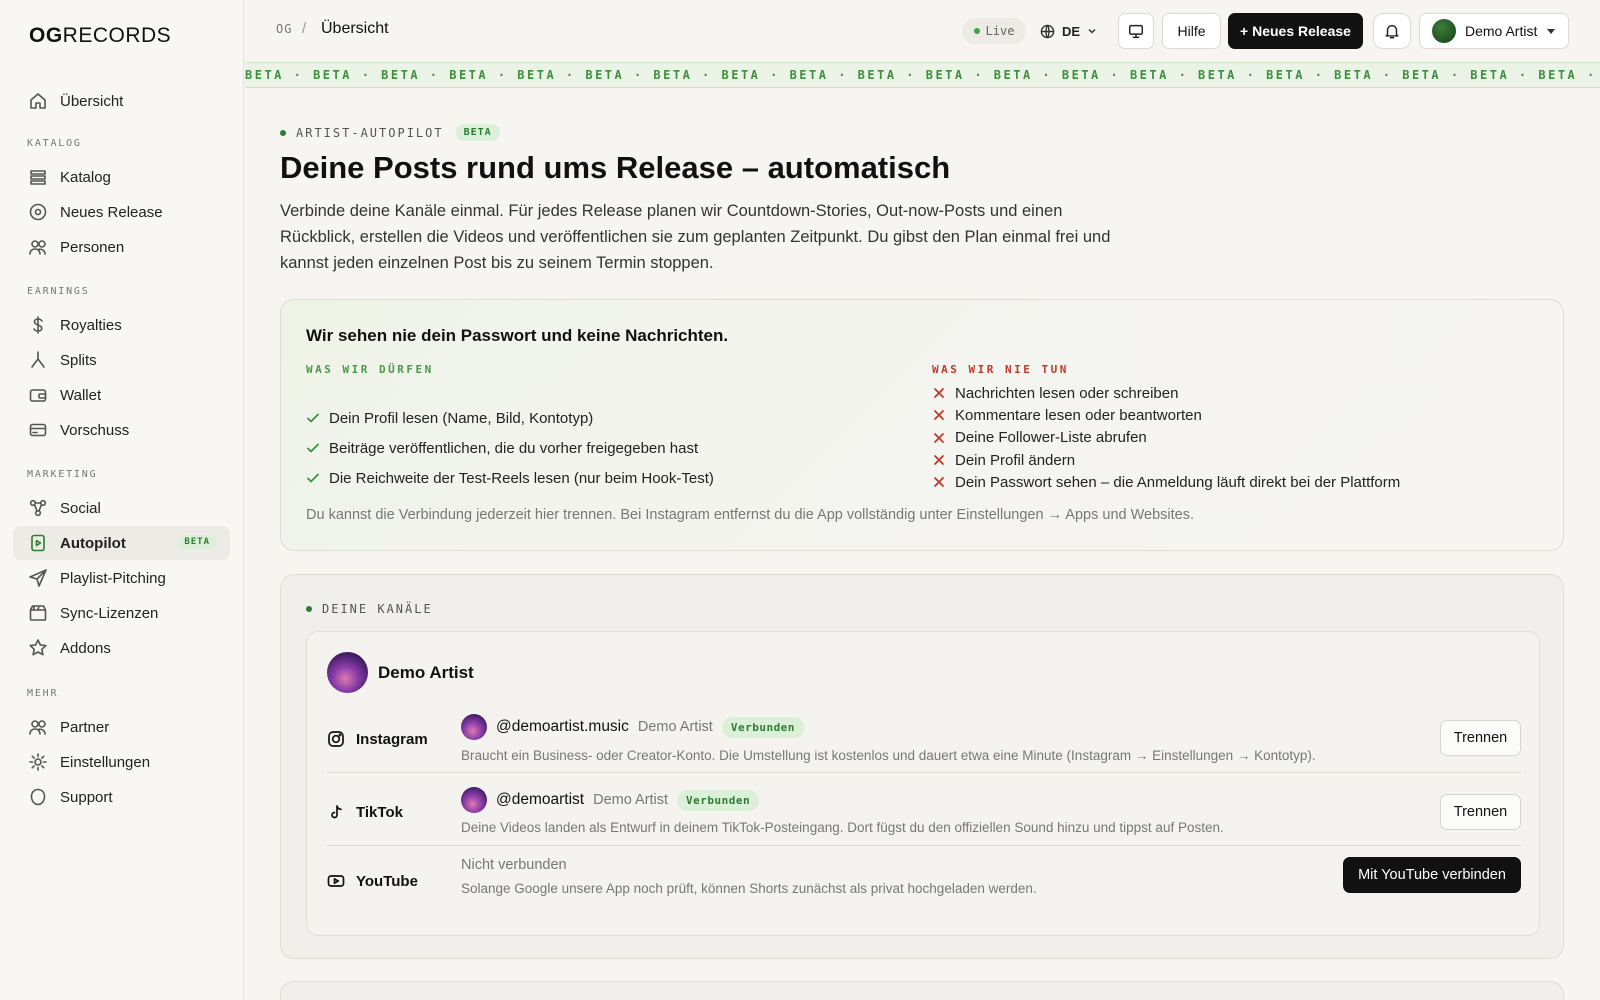 The width and height of the screenshot is (1600, 1000). What do you see at coordinates (632, 727) in the screenshot?
I see `account-info: @demoartist.music Demo Artist Verbunden` at bounding box center [632, 727].